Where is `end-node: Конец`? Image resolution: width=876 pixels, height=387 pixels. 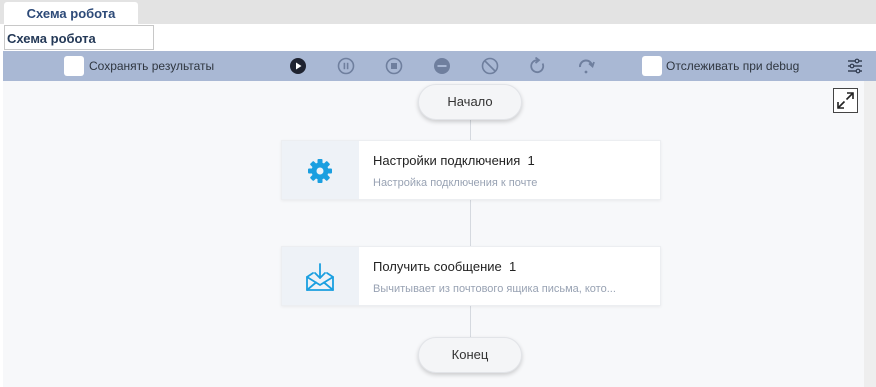
end-node: Конец is located at coordinates (470, 355).